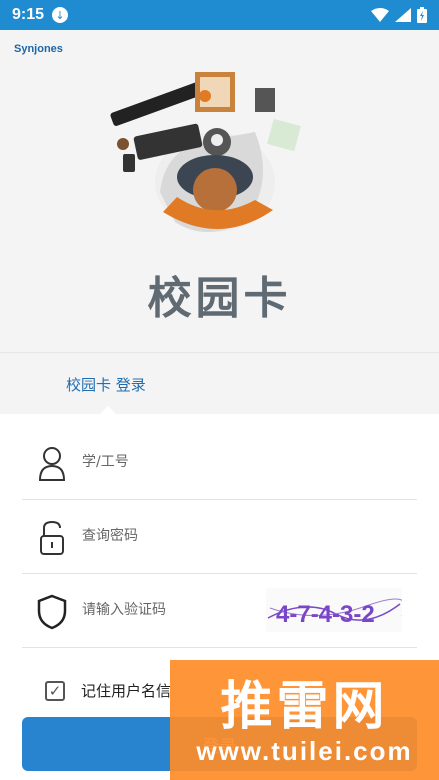  I want to click on download-icon: ↓, so click(60, 15).